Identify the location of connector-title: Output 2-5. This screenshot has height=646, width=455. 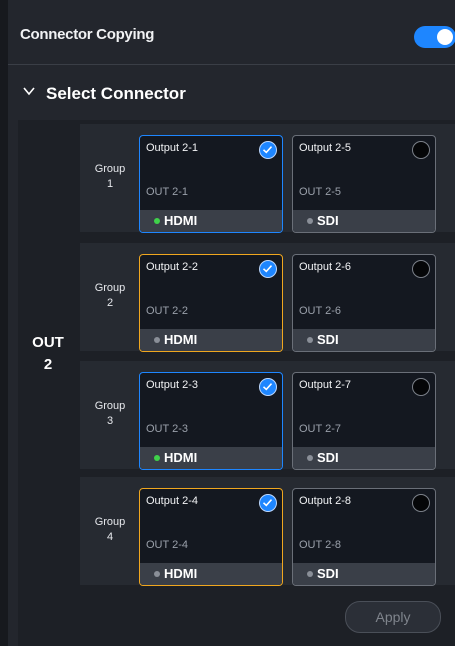
(325, 148).